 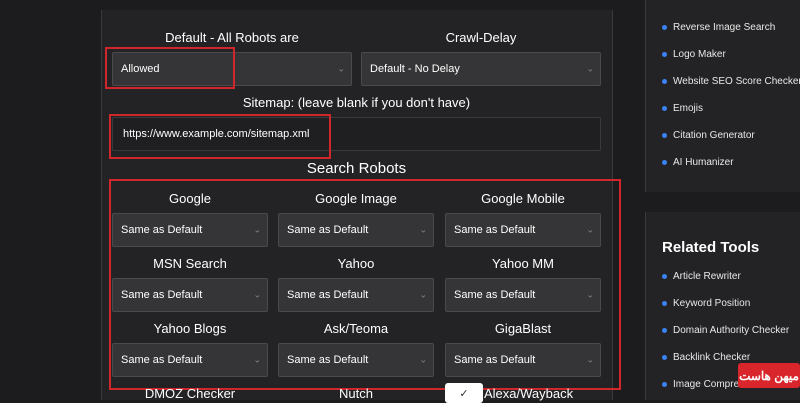 I want to click on robot-select-google-image: Same as Default ⌄, so click(x=356, y=230).